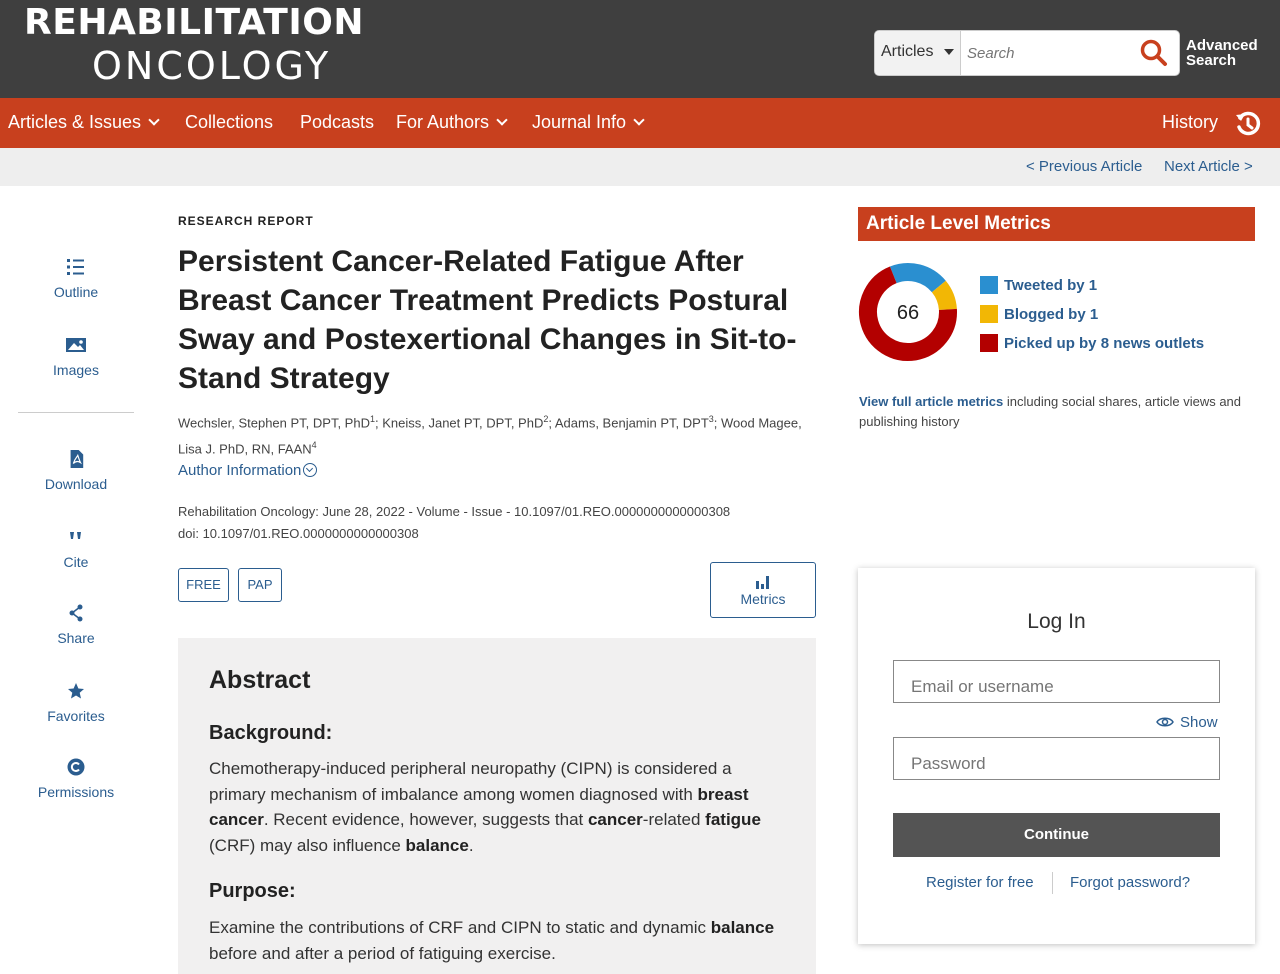 This screenshot has height=974, width=1280. I want to click on legend-label: Picked up by 8 news outlets, so click(1104, 343).